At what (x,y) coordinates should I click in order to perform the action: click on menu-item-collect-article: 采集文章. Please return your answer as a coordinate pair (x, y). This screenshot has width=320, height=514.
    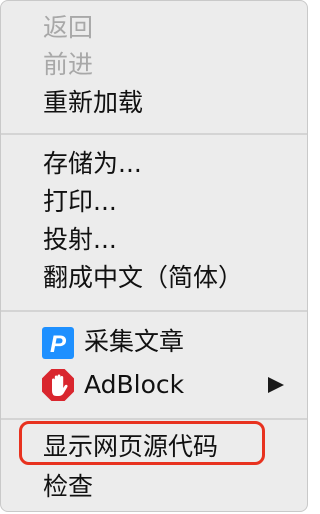
    Looking at the image, I should click on (134, 342).